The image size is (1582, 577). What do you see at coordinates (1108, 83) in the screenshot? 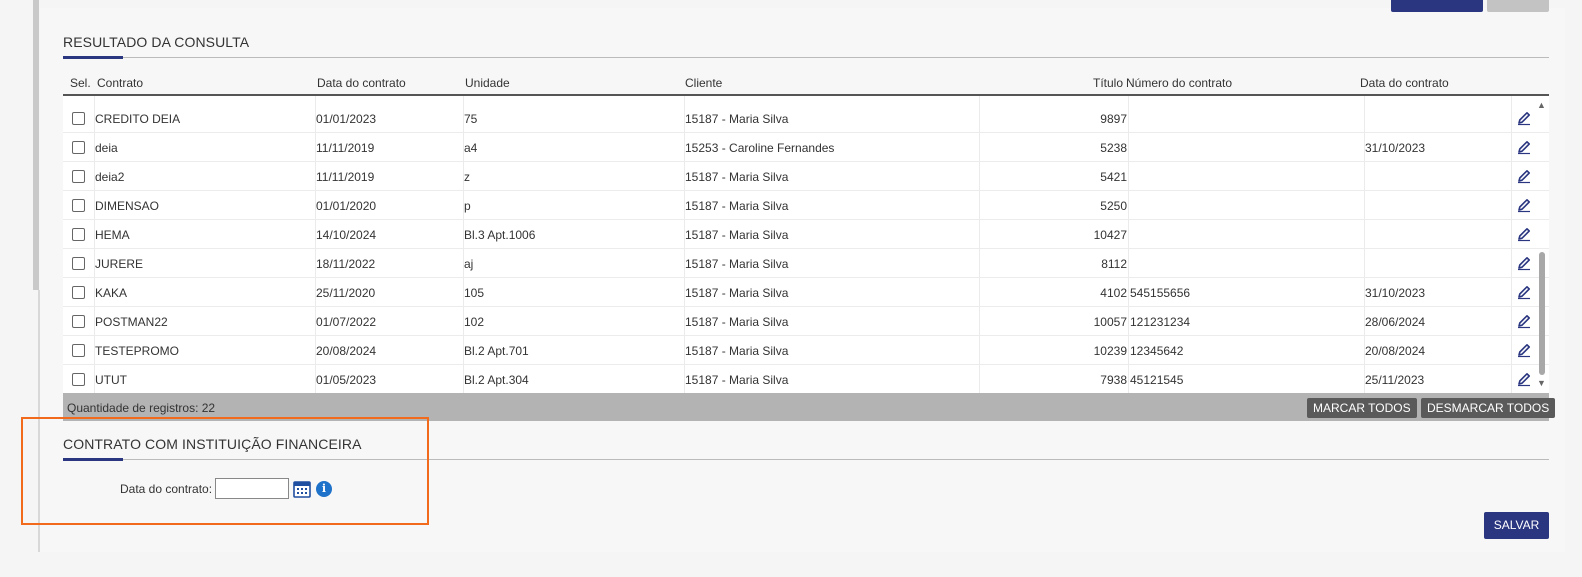
I see `header-titulo: Título` at bounding box center [1108, 83].